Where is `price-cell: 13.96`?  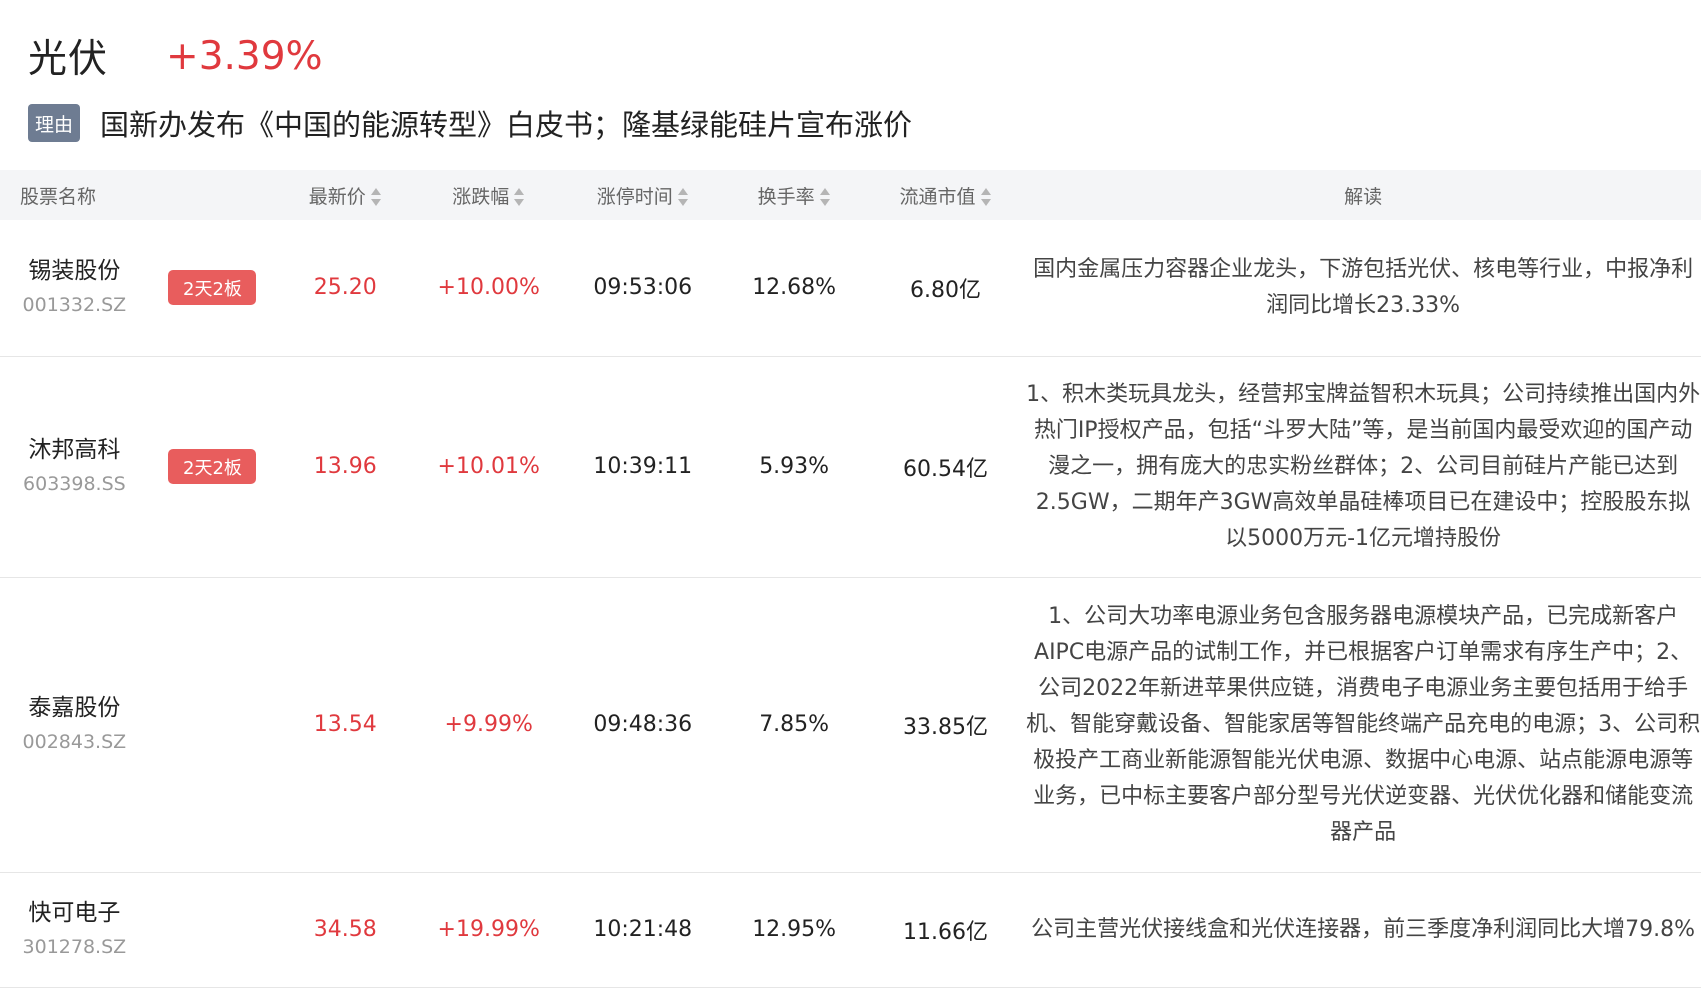
price-cell: 13.96 is located at coordinates (345, 467).